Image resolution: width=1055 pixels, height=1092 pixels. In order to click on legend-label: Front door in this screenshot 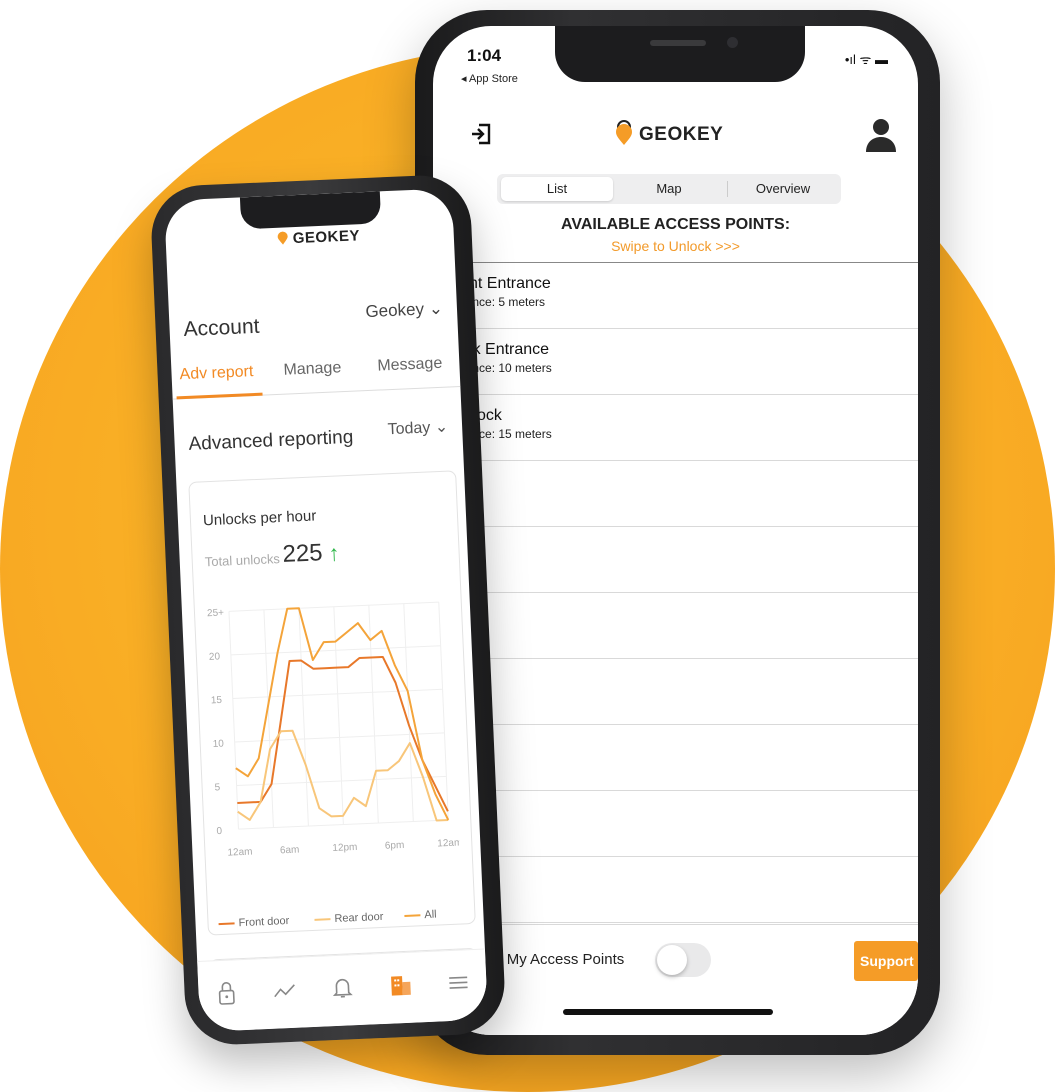, I will do `click(264, 922)`.